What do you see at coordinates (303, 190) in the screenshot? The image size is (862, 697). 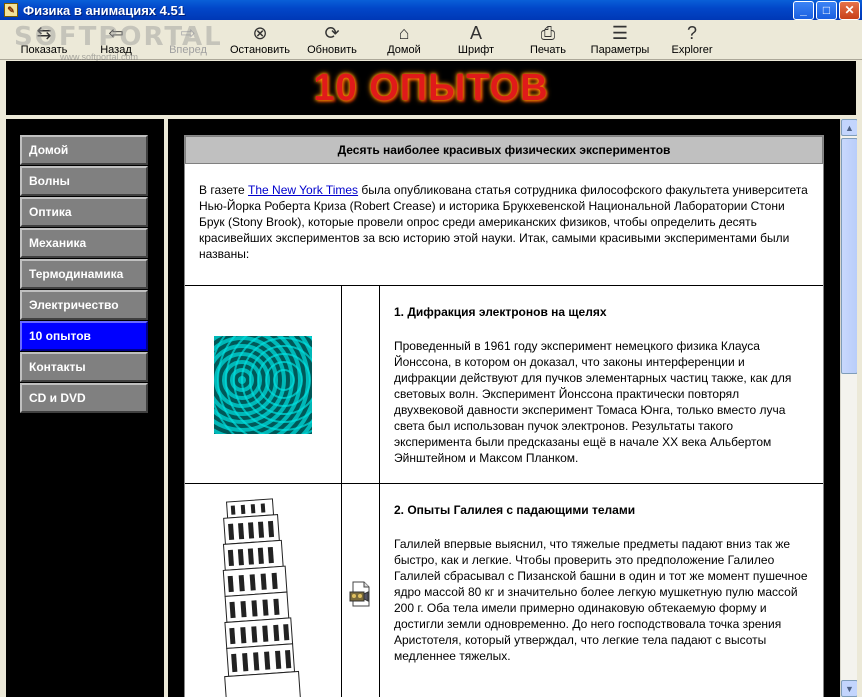 I see `nyt-link: The New York Times` at bounding box center [303, 190].